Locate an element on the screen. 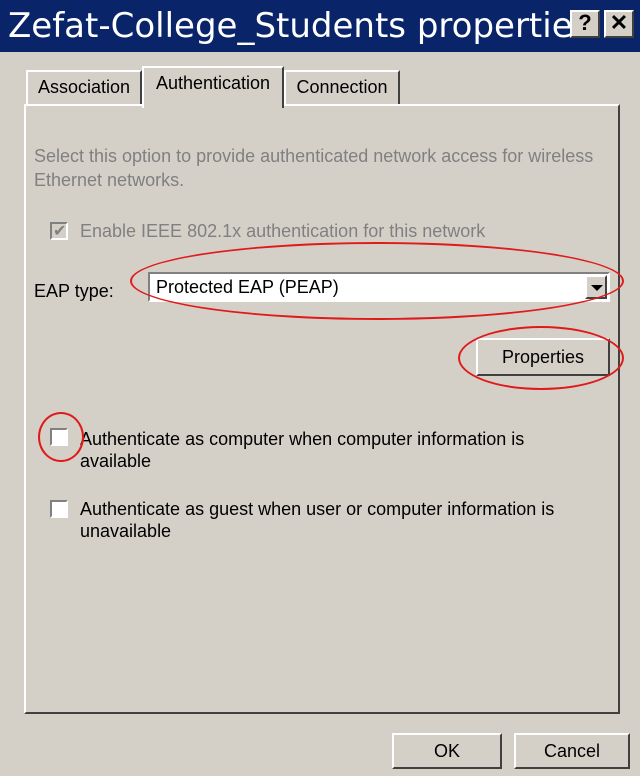  checkmark-icon: ✔ is located at coordinates (60, 231).